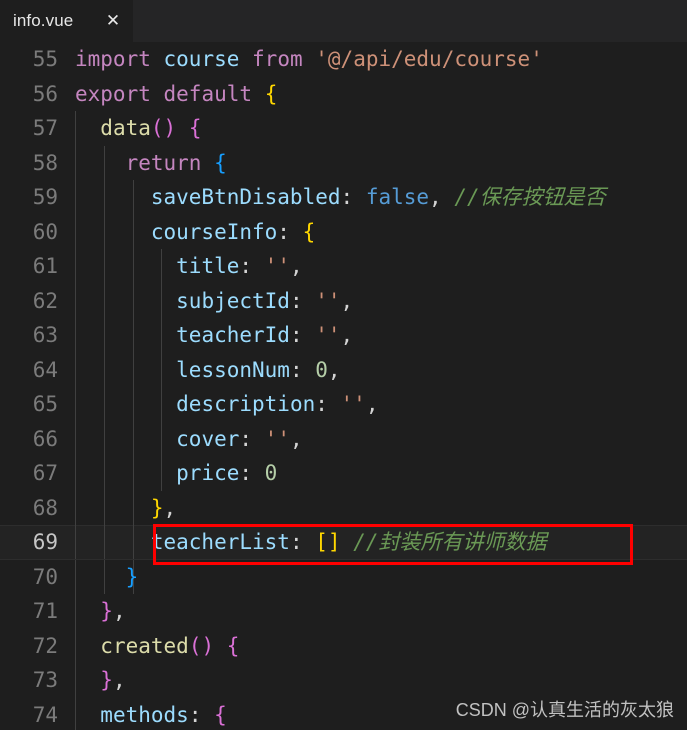 This screenshot has height=730, width=687. Describe the element at coordinates (343, 266) in the screenshot. I see `code-line-61: 61 title: '',` at that location.